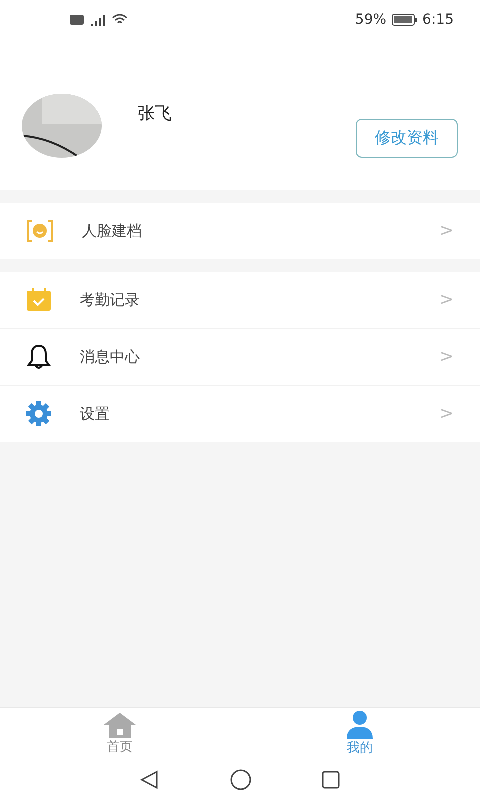 The height and width of the screenshot is (800, 480). I want to click on menu-item-label: 设置, so click(95, 414).